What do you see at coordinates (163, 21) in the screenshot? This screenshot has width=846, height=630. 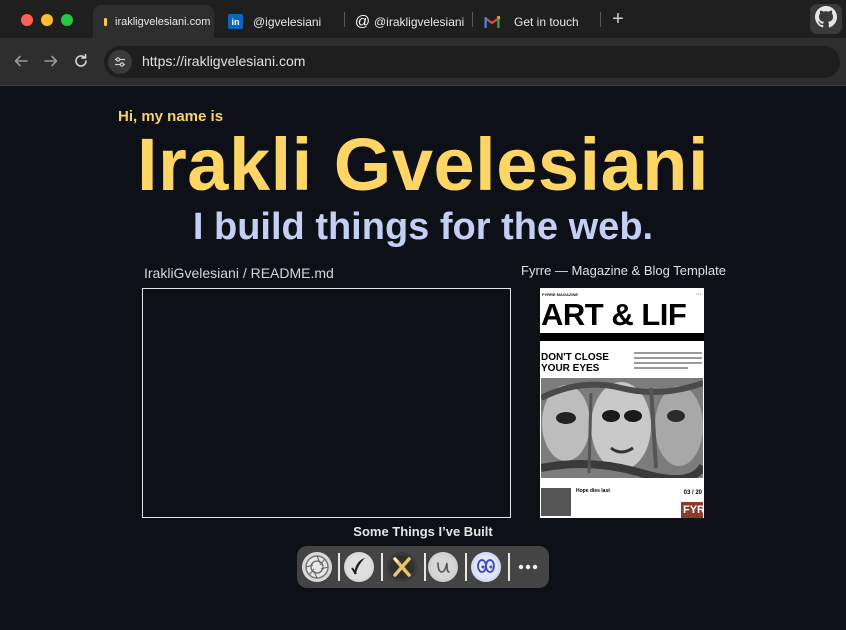 I see `tab-label: irakligvelesiani.com` at bounding box center [163, 21].